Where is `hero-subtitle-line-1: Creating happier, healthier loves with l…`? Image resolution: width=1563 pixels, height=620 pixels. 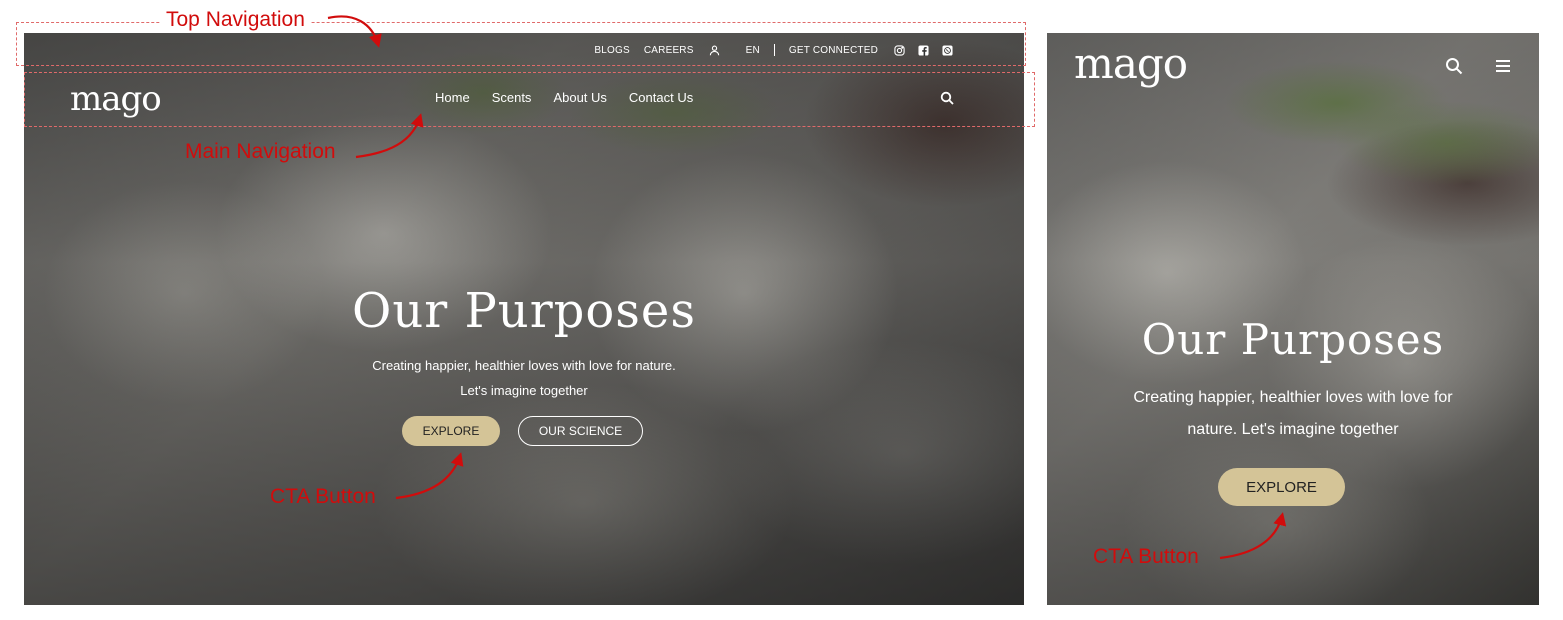
hero-subtitle-line-1: Creating happier, healthier loves with l… is located at coordinates (524, 365).